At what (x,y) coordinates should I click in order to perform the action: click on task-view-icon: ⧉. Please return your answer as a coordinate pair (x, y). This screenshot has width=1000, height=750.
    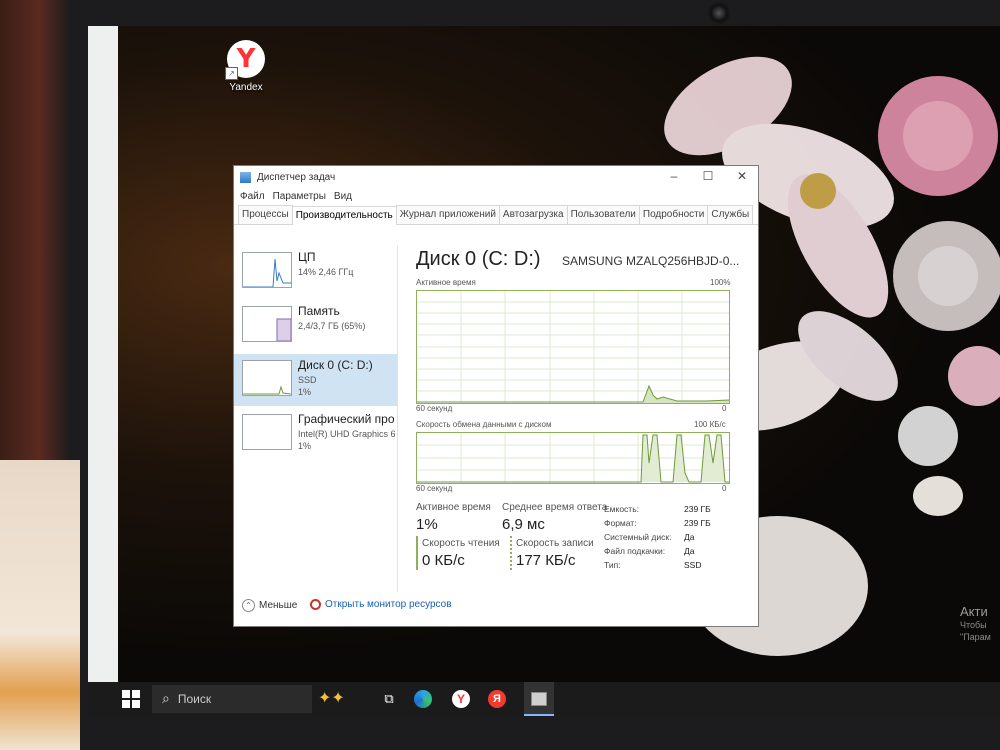
    Looking at the image, I should click on (389, 699).